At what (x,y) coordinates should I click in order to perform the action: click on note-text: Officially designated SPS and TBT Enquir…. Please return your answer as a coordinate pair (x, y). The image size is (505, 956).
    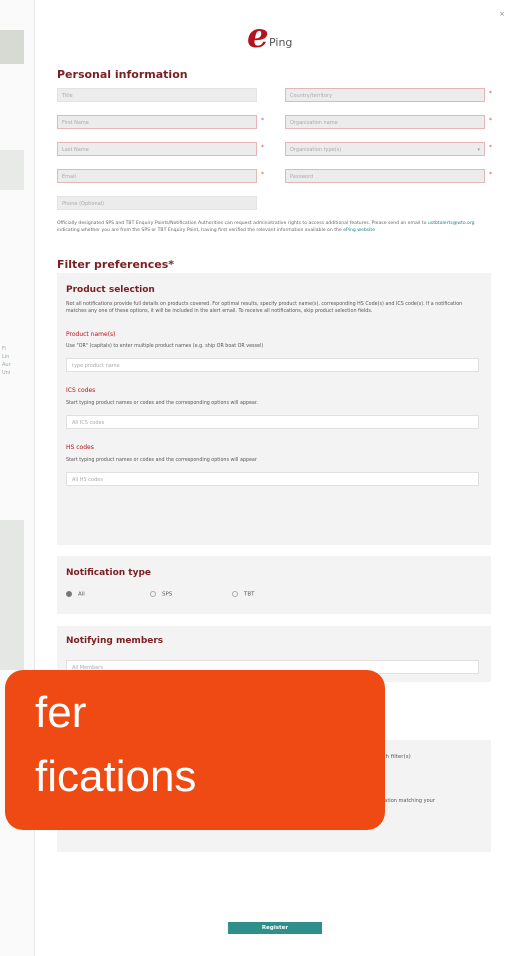
    Looking at the image, I should click on (242, 223).